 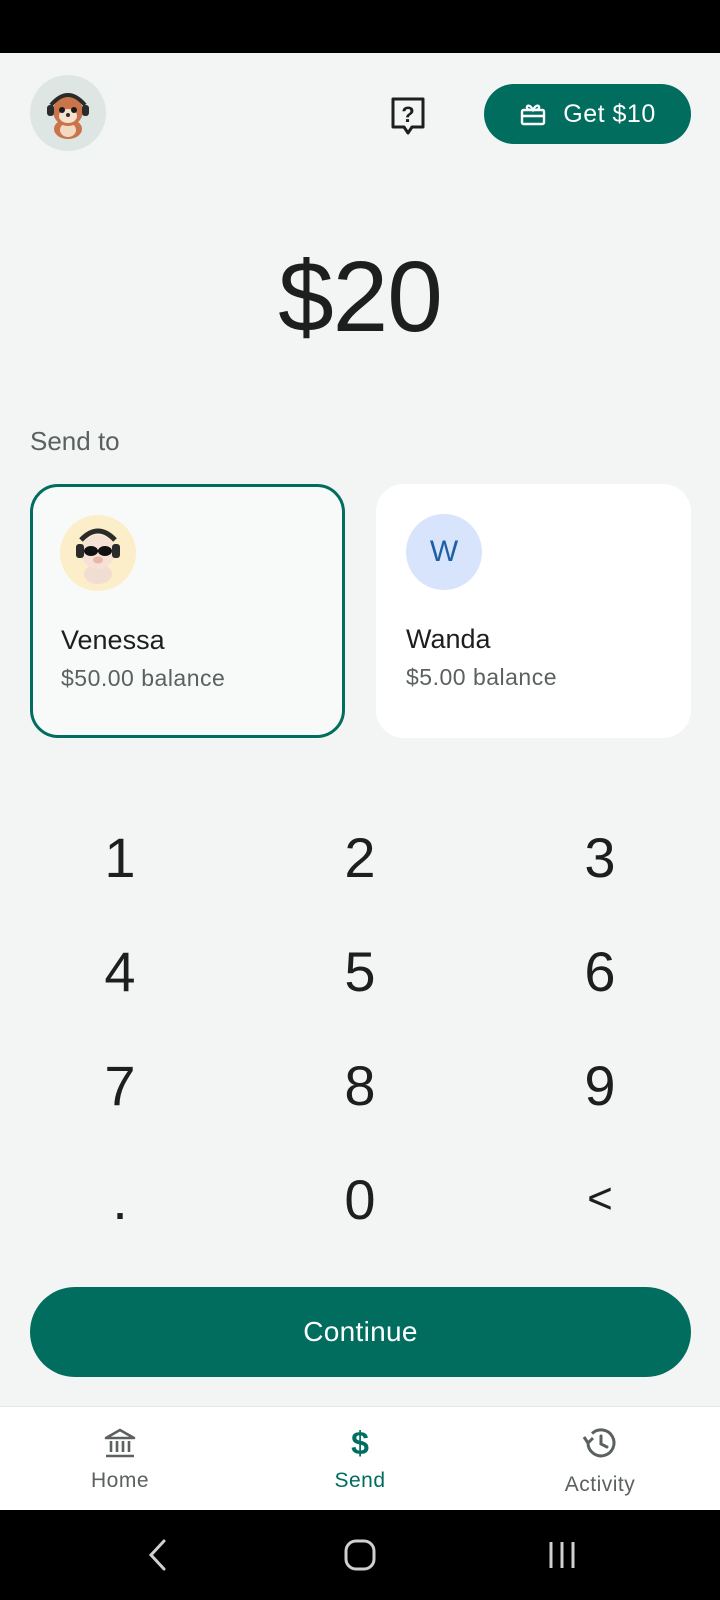 What do you see at coordinates (600, 857) in the screenshot?
I see `key-3: 3` at bounding box center [600, 857].